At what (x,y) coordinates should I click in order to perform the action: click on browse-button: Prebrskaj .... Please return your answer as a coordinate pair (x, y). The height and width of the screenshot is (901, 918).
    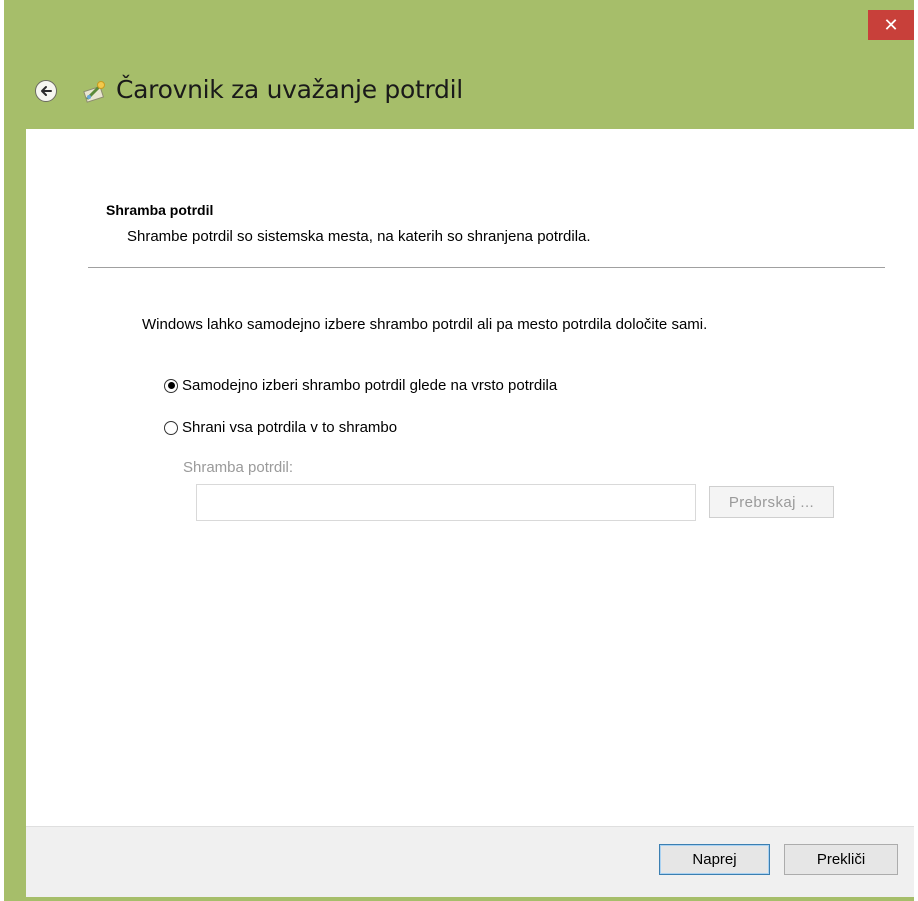
    Looking at the image, I should click on (771, 502).